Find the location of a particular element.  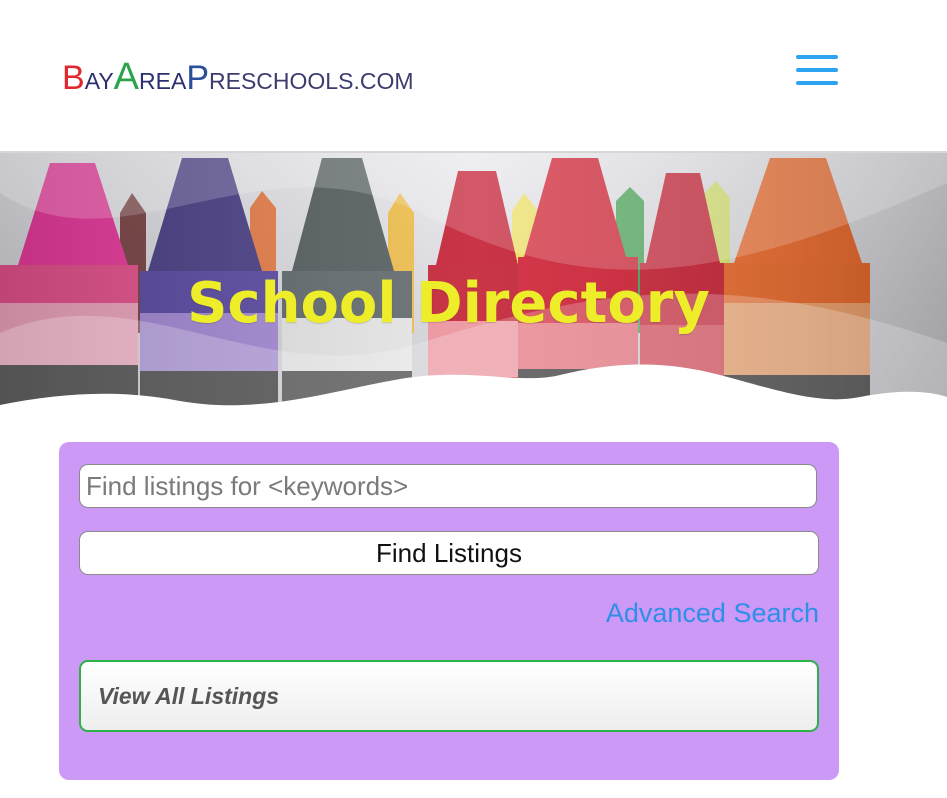

find-listings-button: Find Listings is located at coordinates (449, 553).